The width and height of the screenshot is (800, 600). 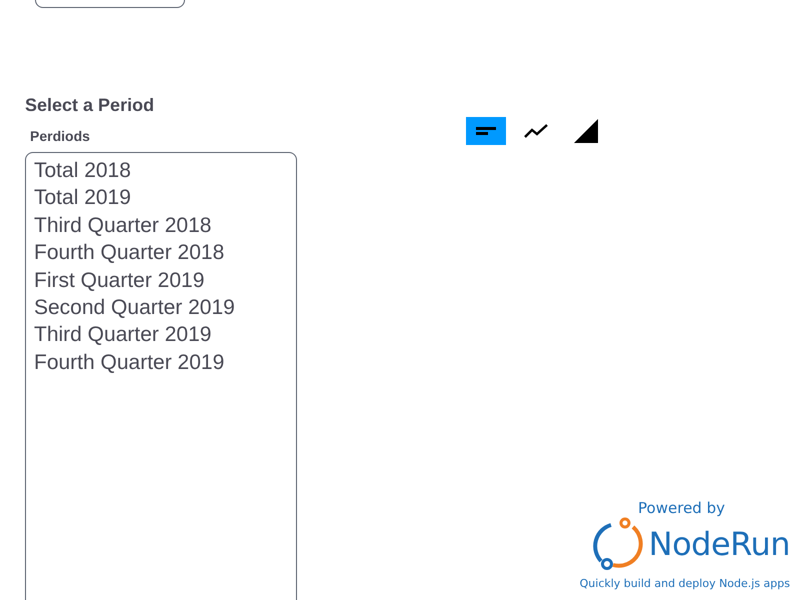 What do you see at coordinates (719, 544) in the screenshot?
I see `brand-name: NodeRun` at bounding box center [719, 544].